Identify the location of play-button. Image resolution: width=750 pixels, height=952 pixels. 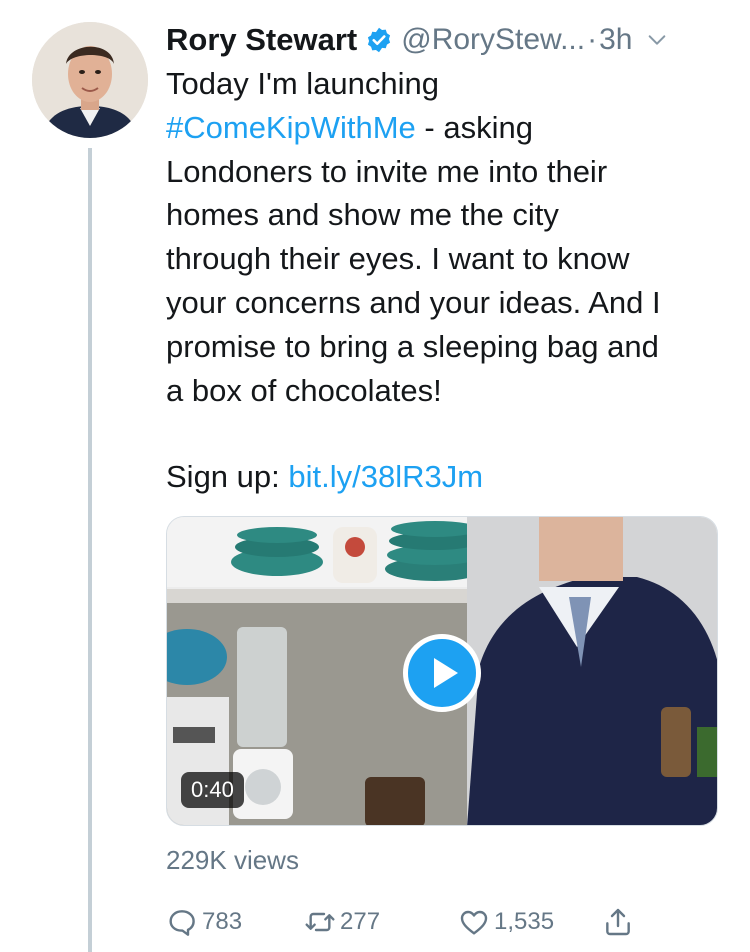
(442, 673).